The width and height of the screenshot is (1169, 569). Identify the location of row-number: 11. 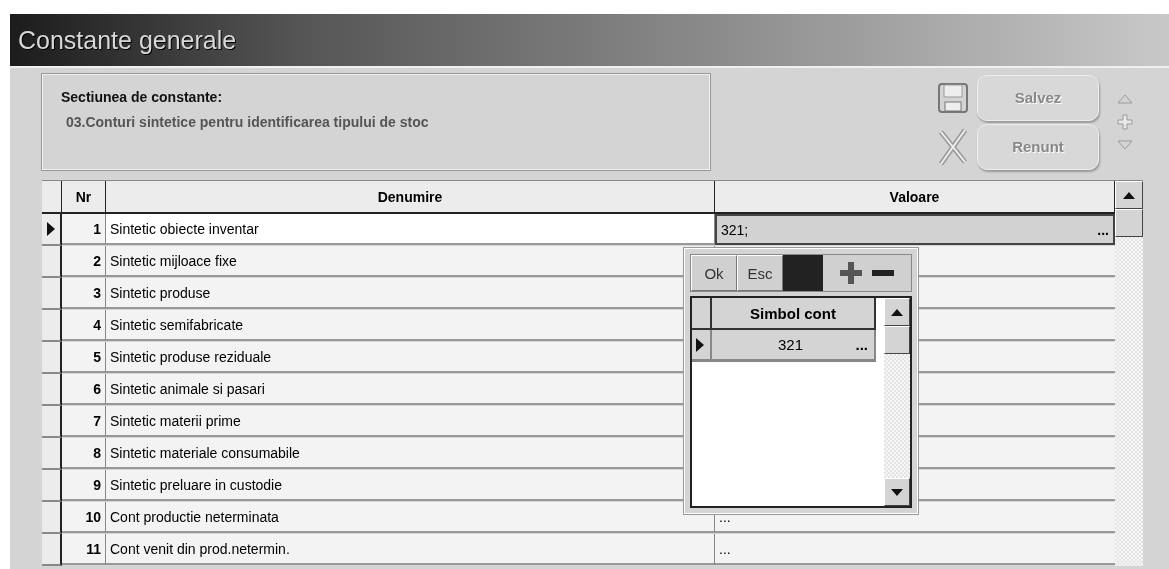
(84, 549).